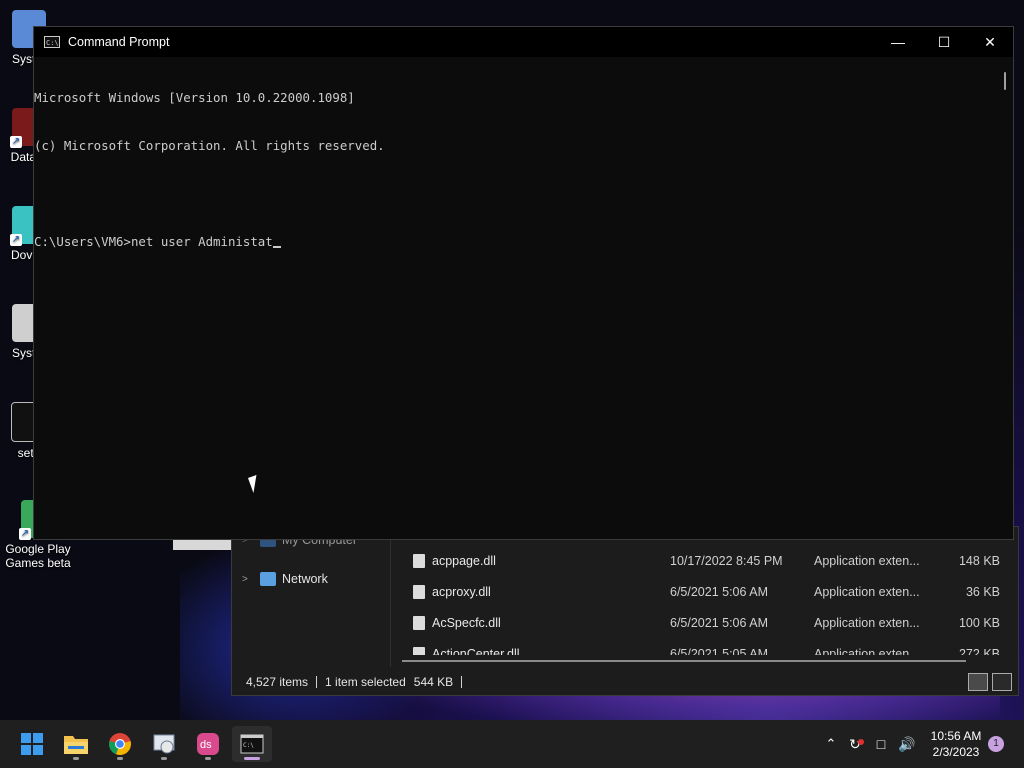  What do you see at coordinates (978, 682) in the screenshot?
I see `details-view-icon` at bounding box center [978, 682].